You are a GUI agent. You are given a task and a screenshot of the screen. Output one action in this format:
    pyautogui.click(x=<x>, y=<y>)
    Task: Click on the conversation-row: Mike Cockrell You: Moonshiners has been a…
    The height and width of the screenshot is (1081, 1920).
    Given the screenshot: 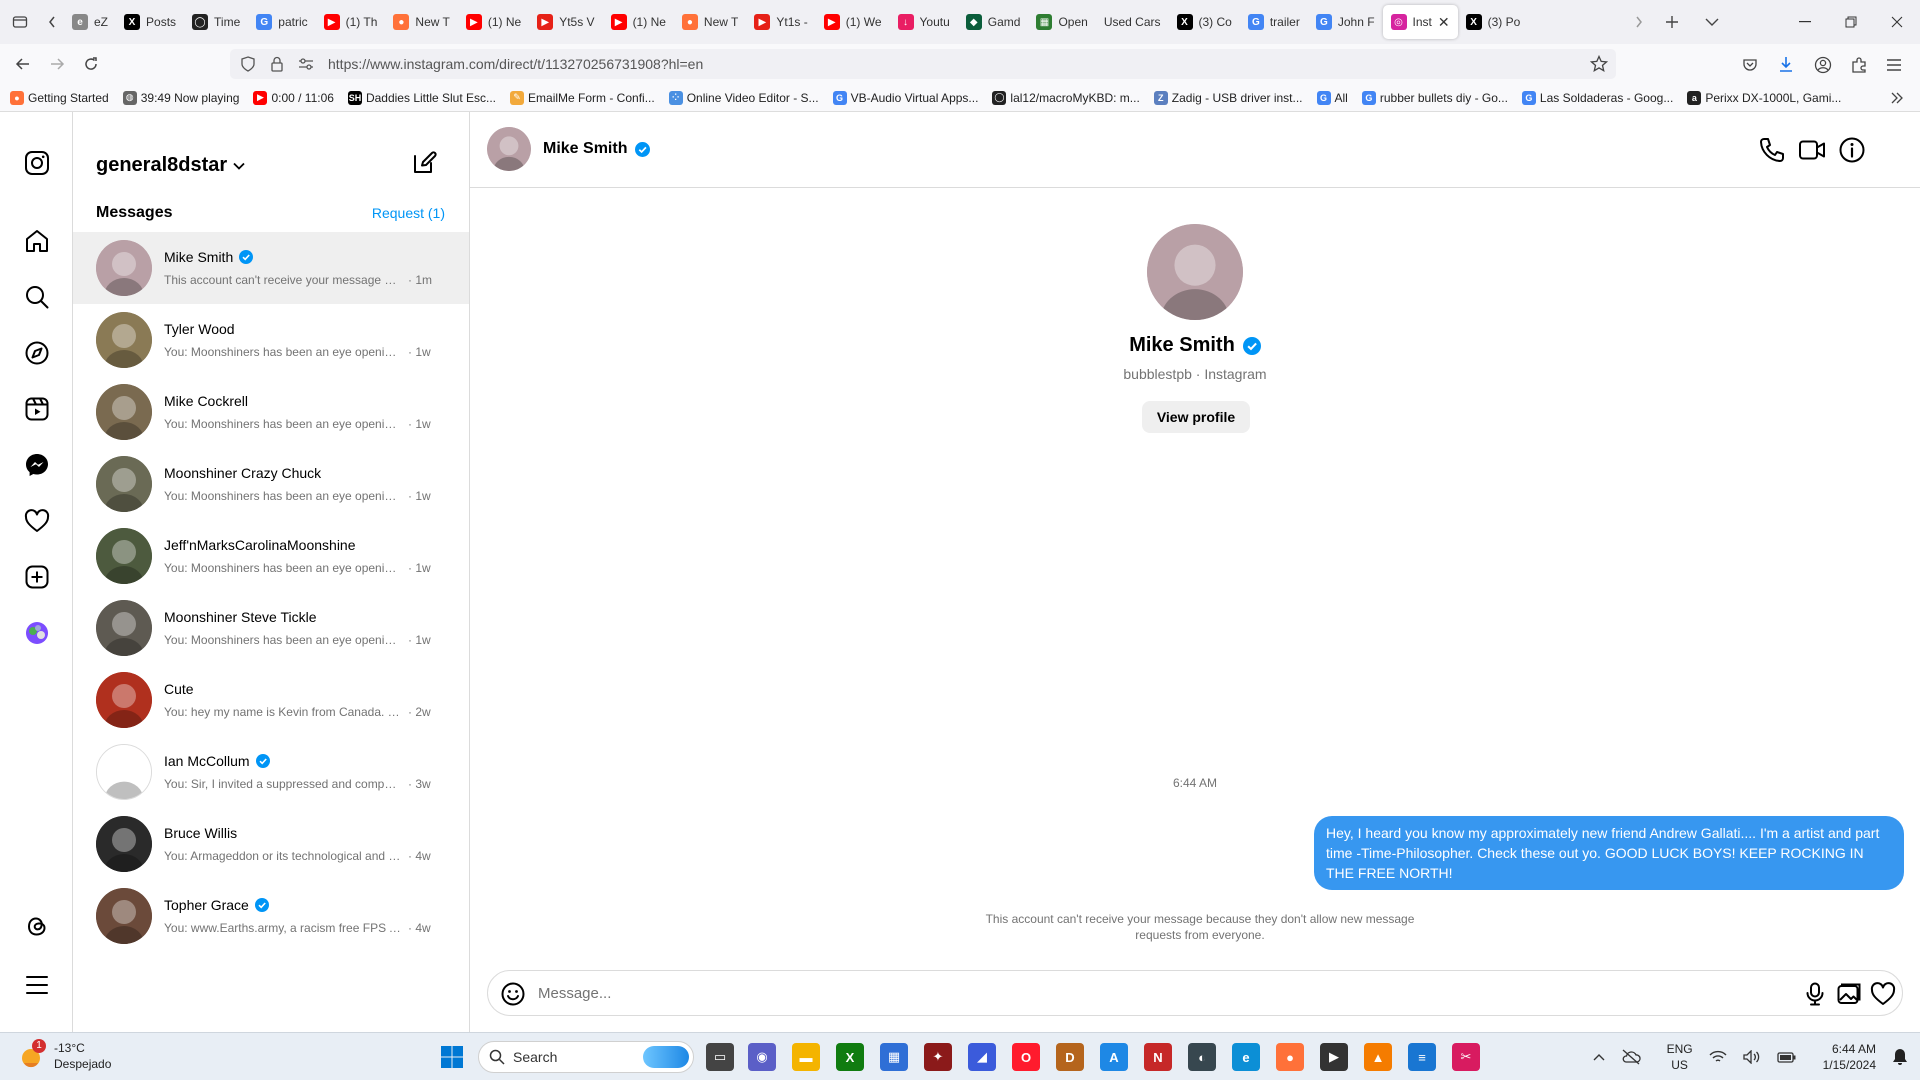 What is the action you would take?
    pyautogui.click(x=271, y=412)
    